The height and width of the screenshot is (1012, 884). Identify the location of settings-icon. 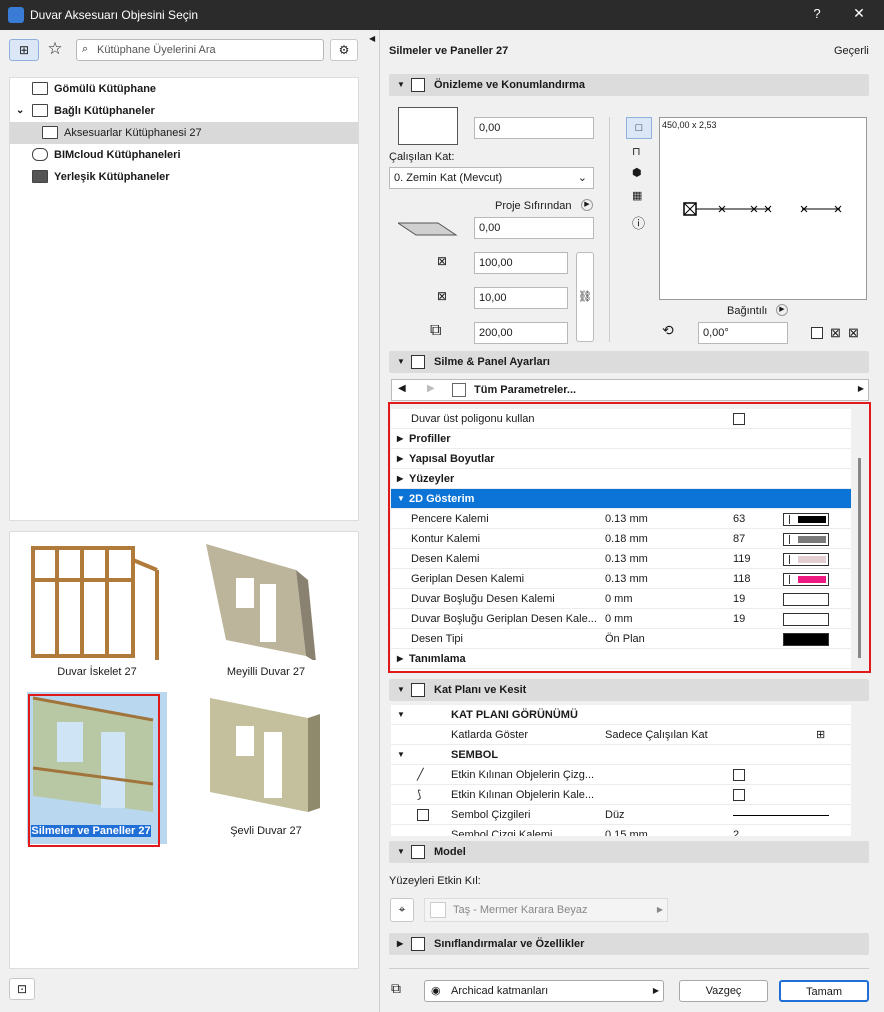
(418, 362).